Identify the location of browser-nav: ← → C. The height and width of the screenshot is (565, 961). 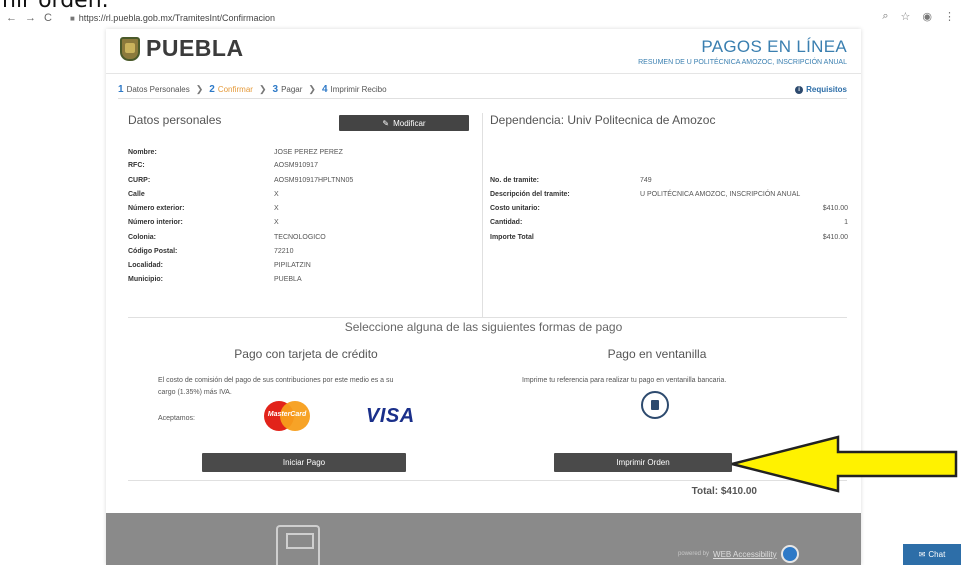
(29, 18).